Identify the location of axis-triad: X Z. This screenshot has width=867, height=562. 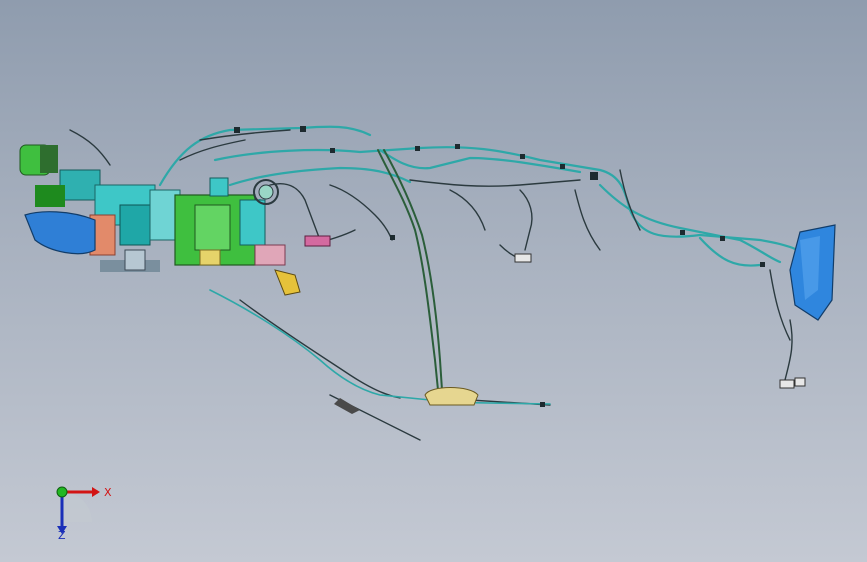
(79, 517).